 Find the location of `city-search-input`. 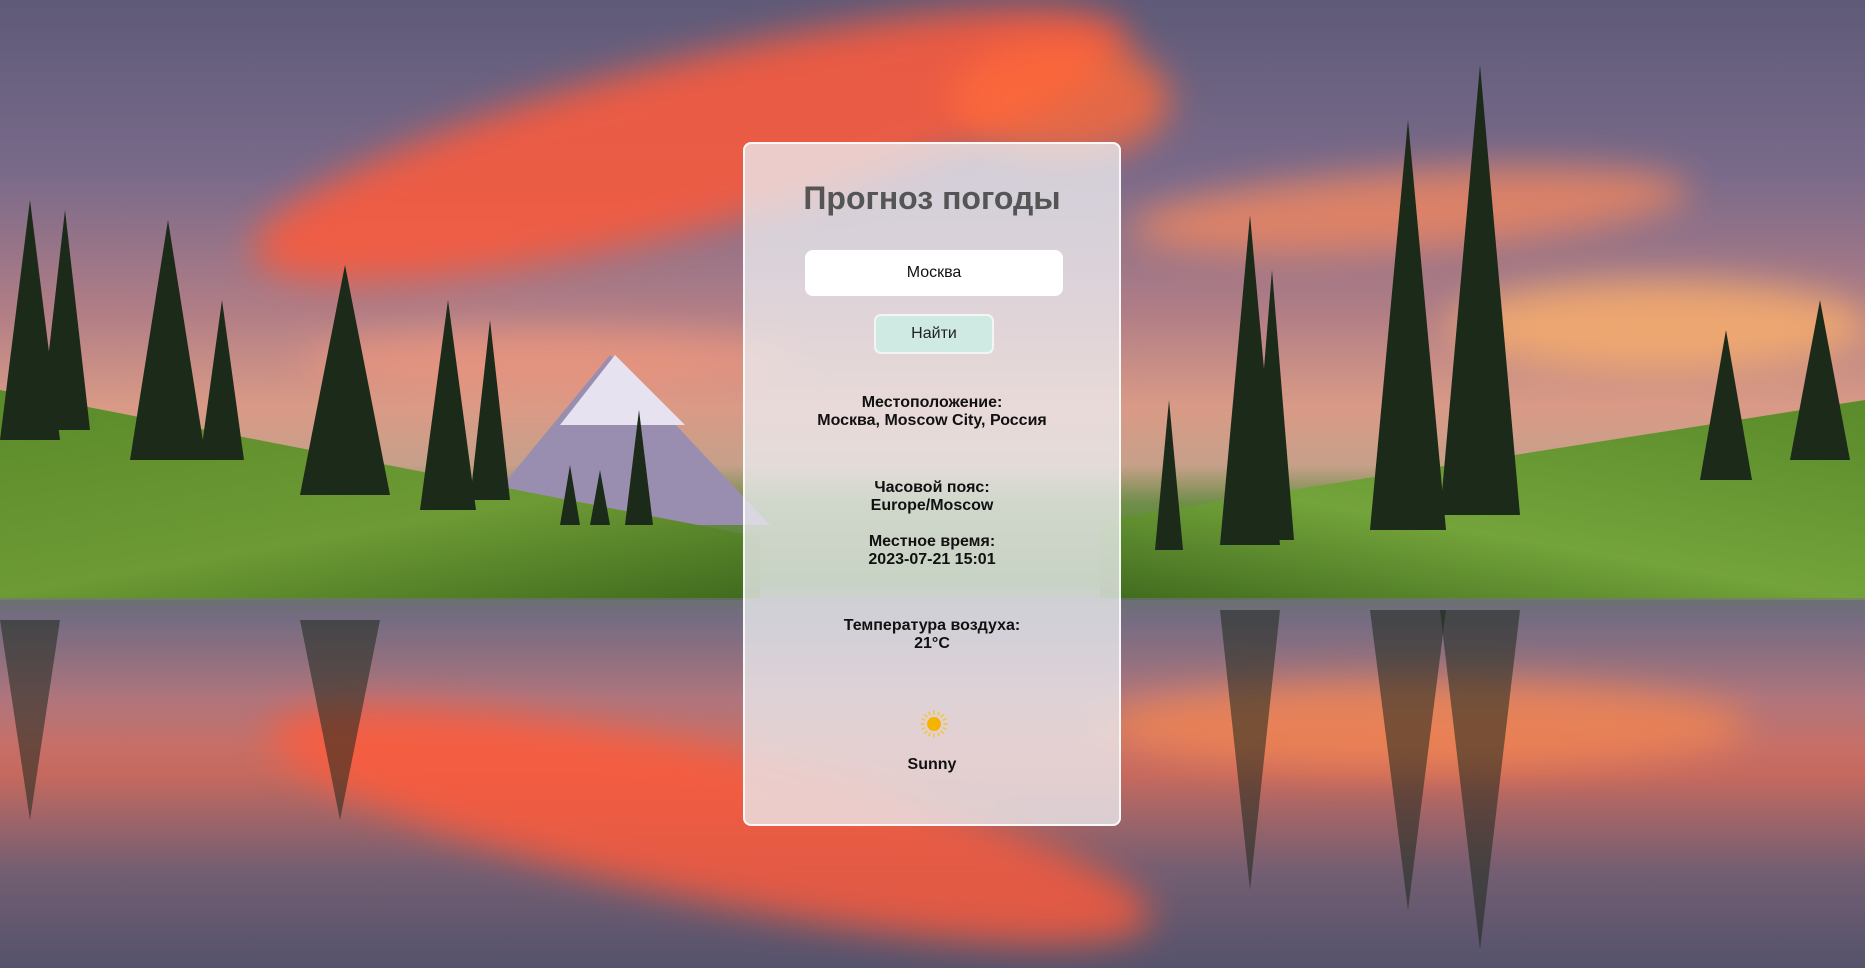

city-search-input is located at coordinates (934, 273).